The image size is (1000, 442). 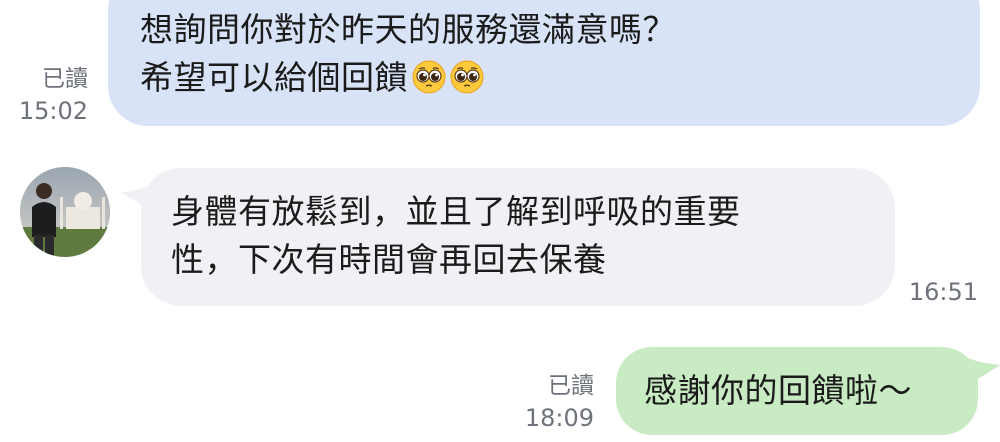 What do you see at coordinates (551, 402) in the screenshot?
I see `message-meta: 已讀 18:09` at bounding box center [551, 402].